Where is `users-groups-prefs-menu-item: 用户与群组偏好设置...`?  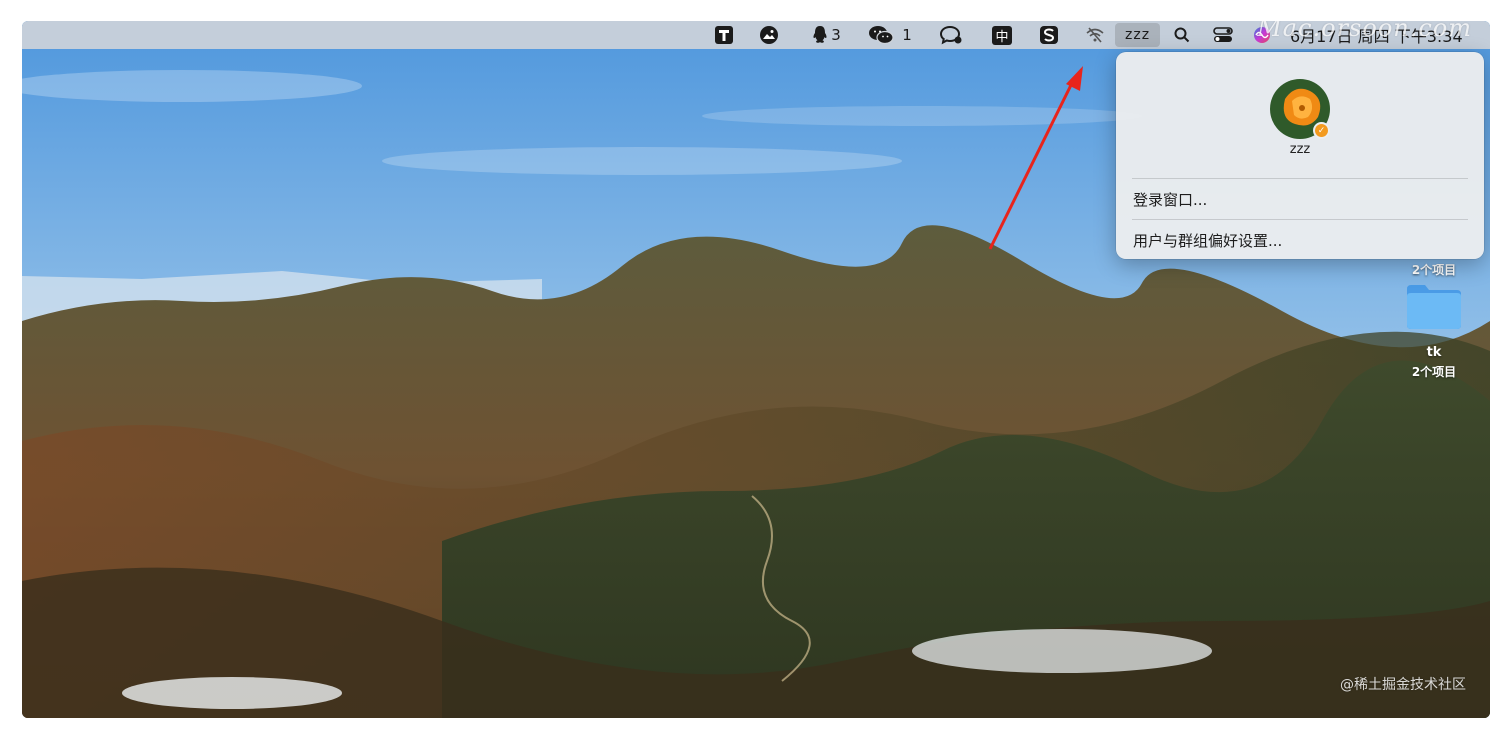
users-groups-prefs-menu-item: 用户与群组偏好设置... is located at coordinates (1207, 240).